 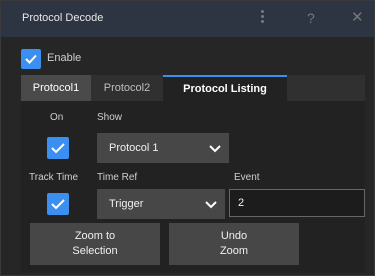 I want to click on undo-zoom-button: Undo Zoom, so click(x=234, y=244).